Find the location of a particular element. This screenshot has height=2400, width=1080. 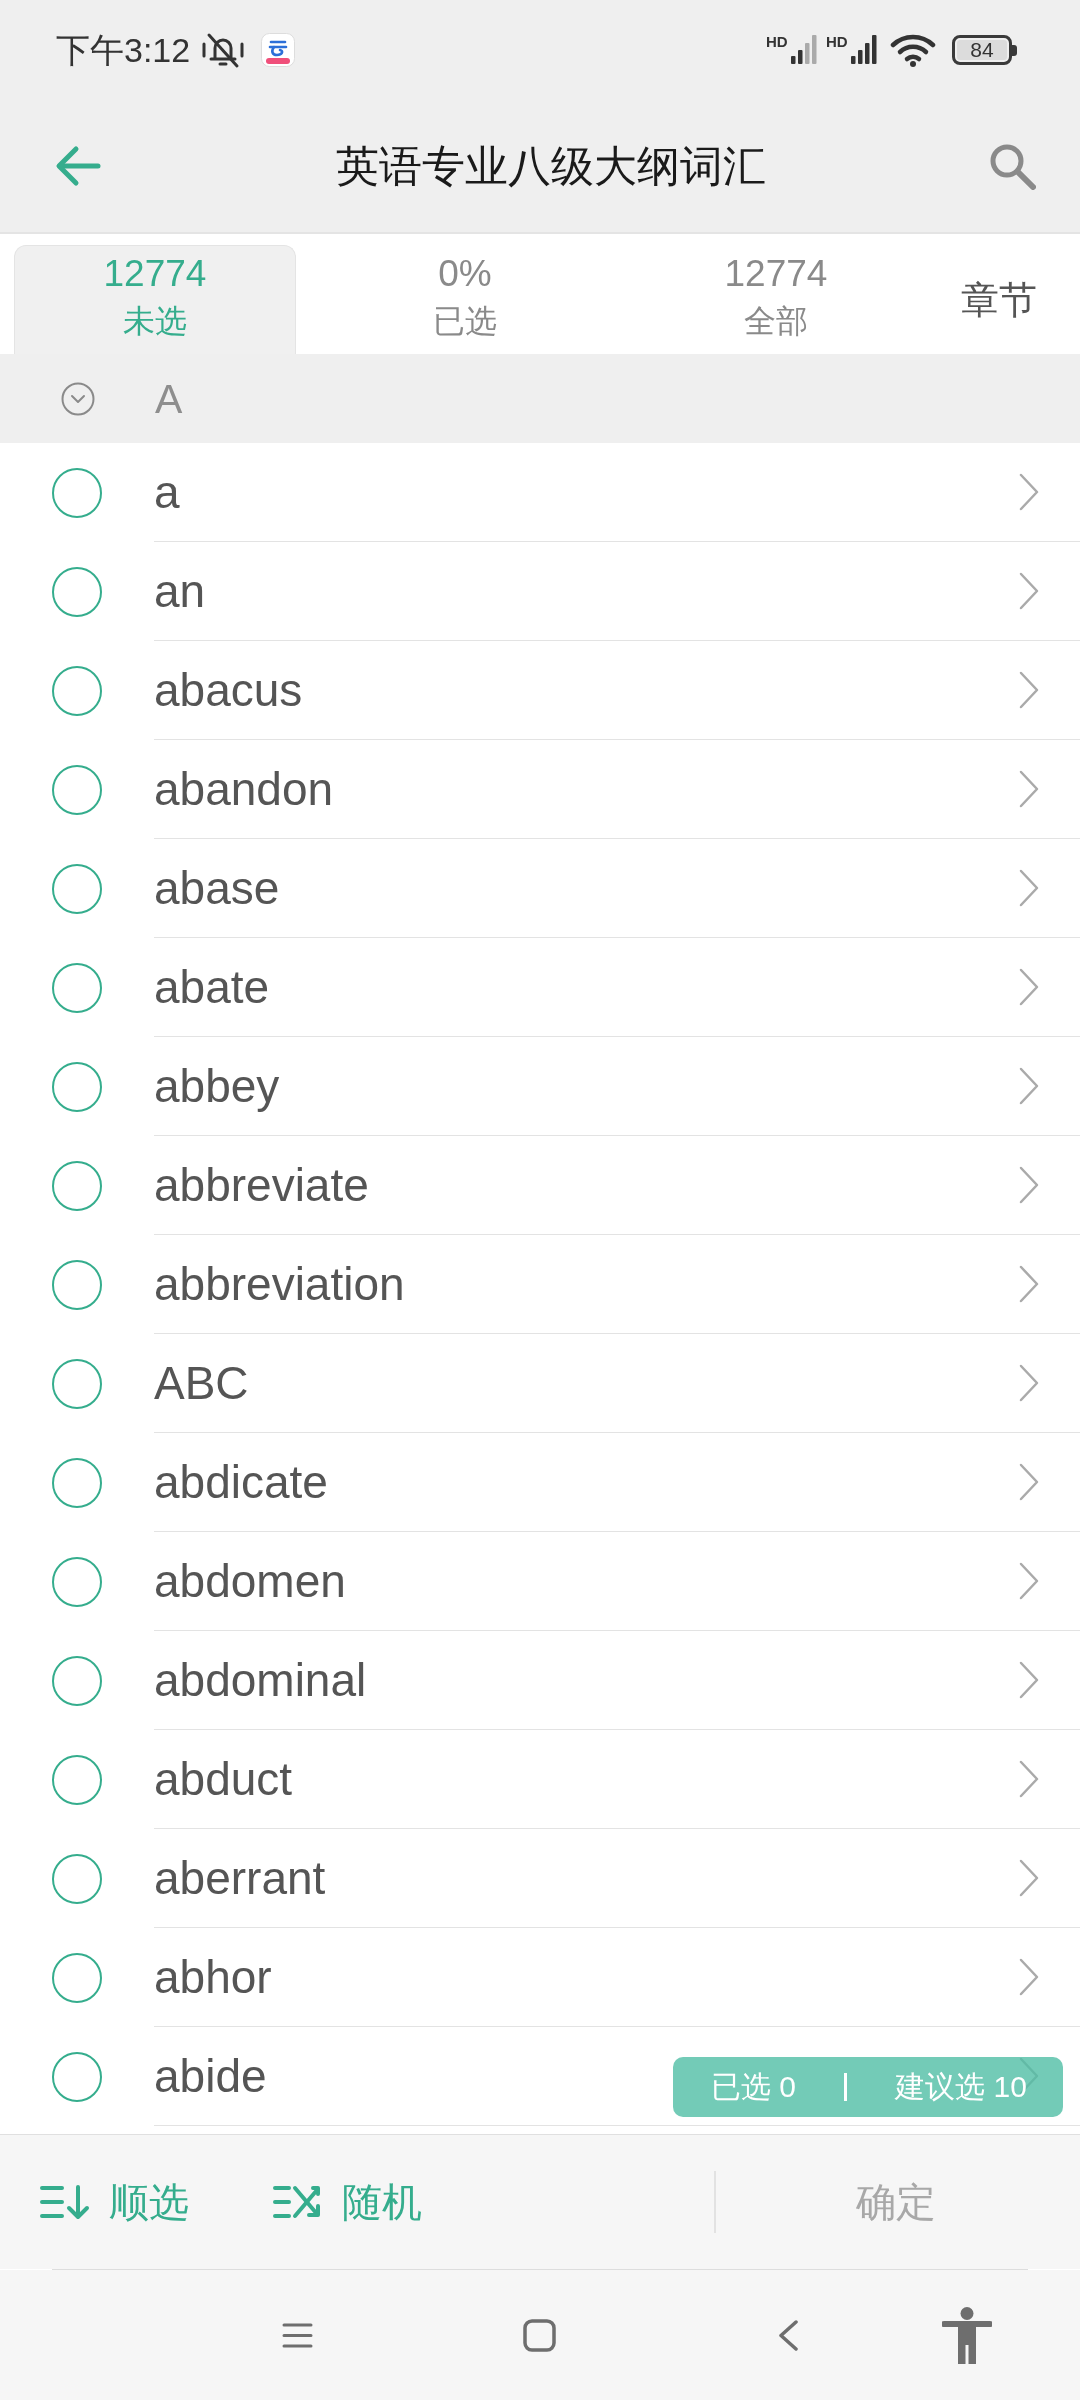

word-text: abduct is located at coordinates (223, 1779).